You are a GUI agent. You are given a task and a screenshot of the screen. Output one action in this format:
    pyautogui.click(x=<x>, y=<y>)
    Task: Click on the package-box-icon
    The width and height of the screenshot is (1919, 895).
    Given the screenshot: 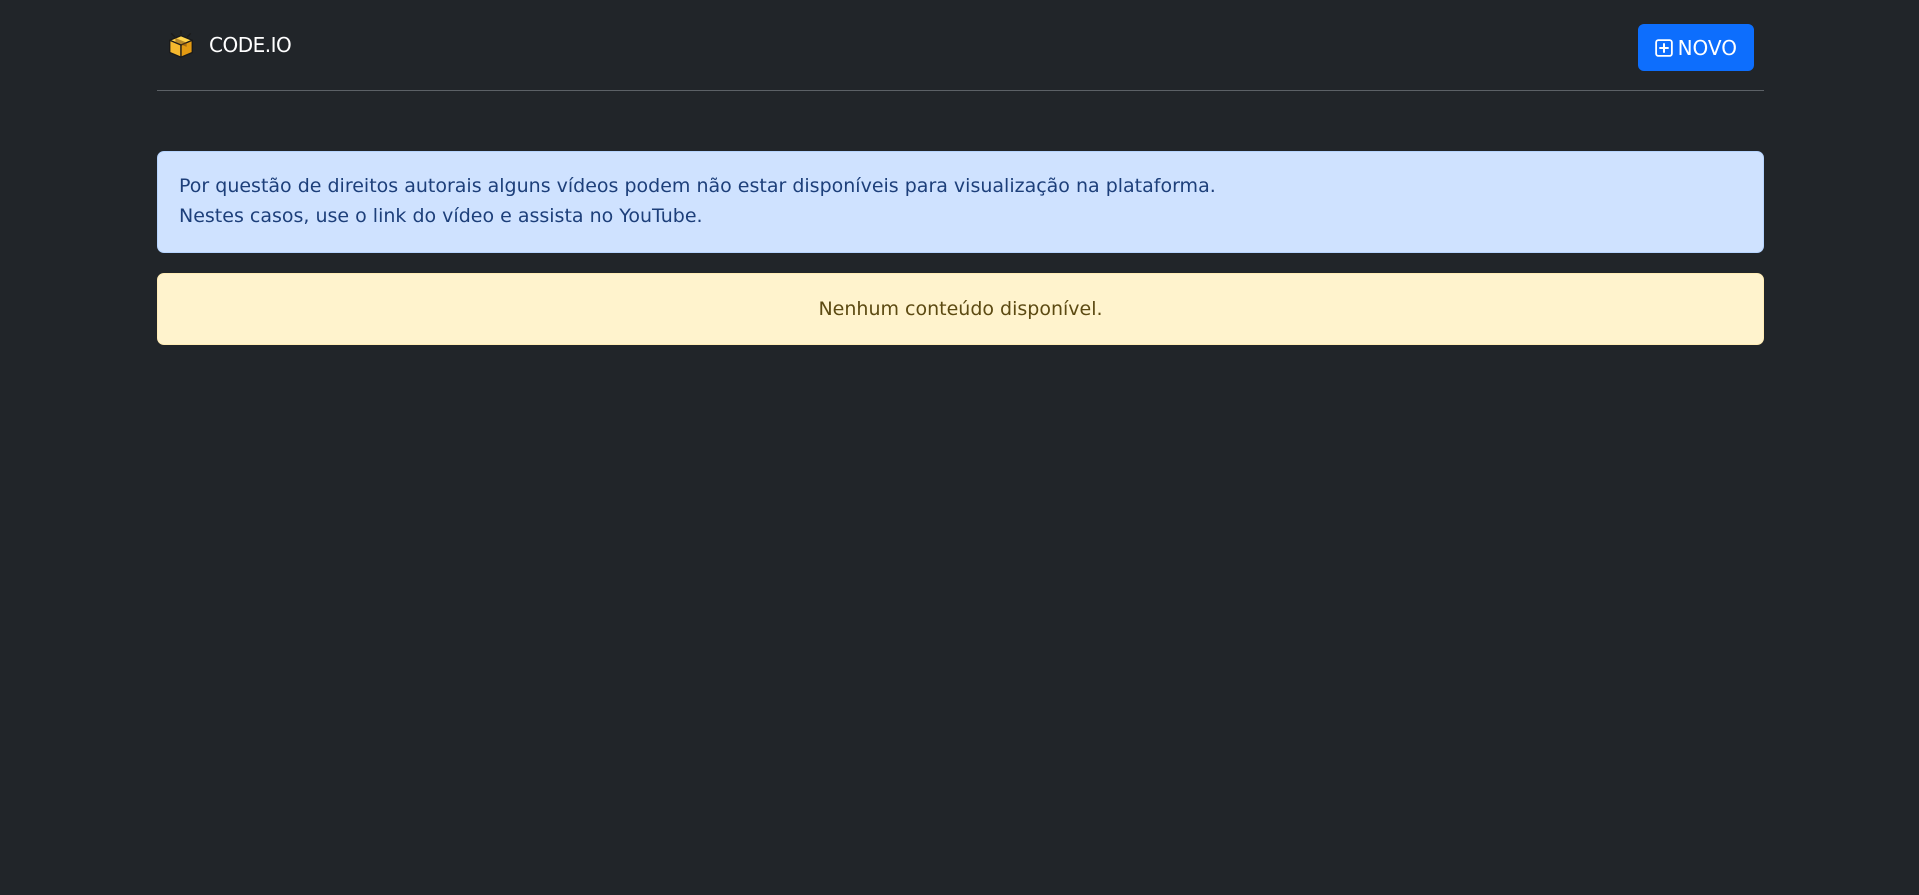 What is the action you would take?
    pyautogui.click(x=181, y=44)
    